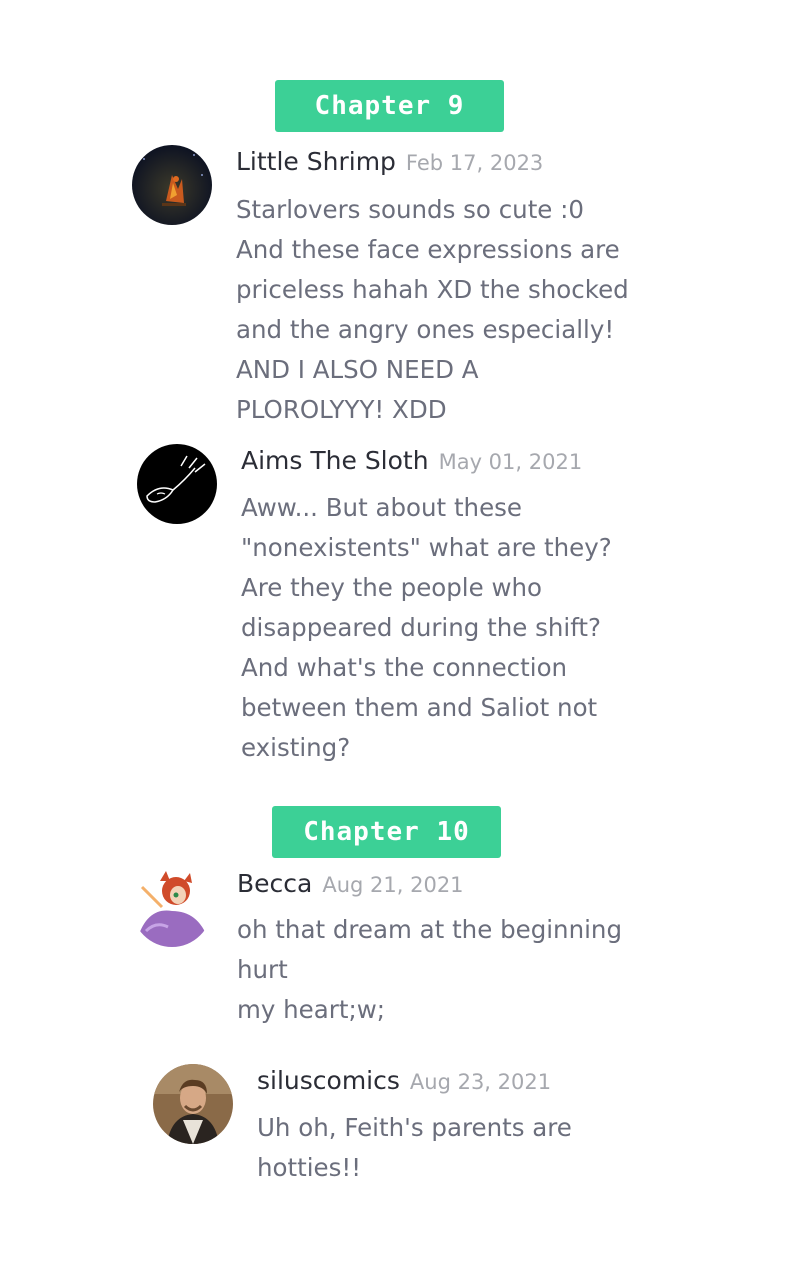 This screenshot has width=800, height=1280. I want to click on comment-date: Aug 23, 2021, so click(480, 1082).